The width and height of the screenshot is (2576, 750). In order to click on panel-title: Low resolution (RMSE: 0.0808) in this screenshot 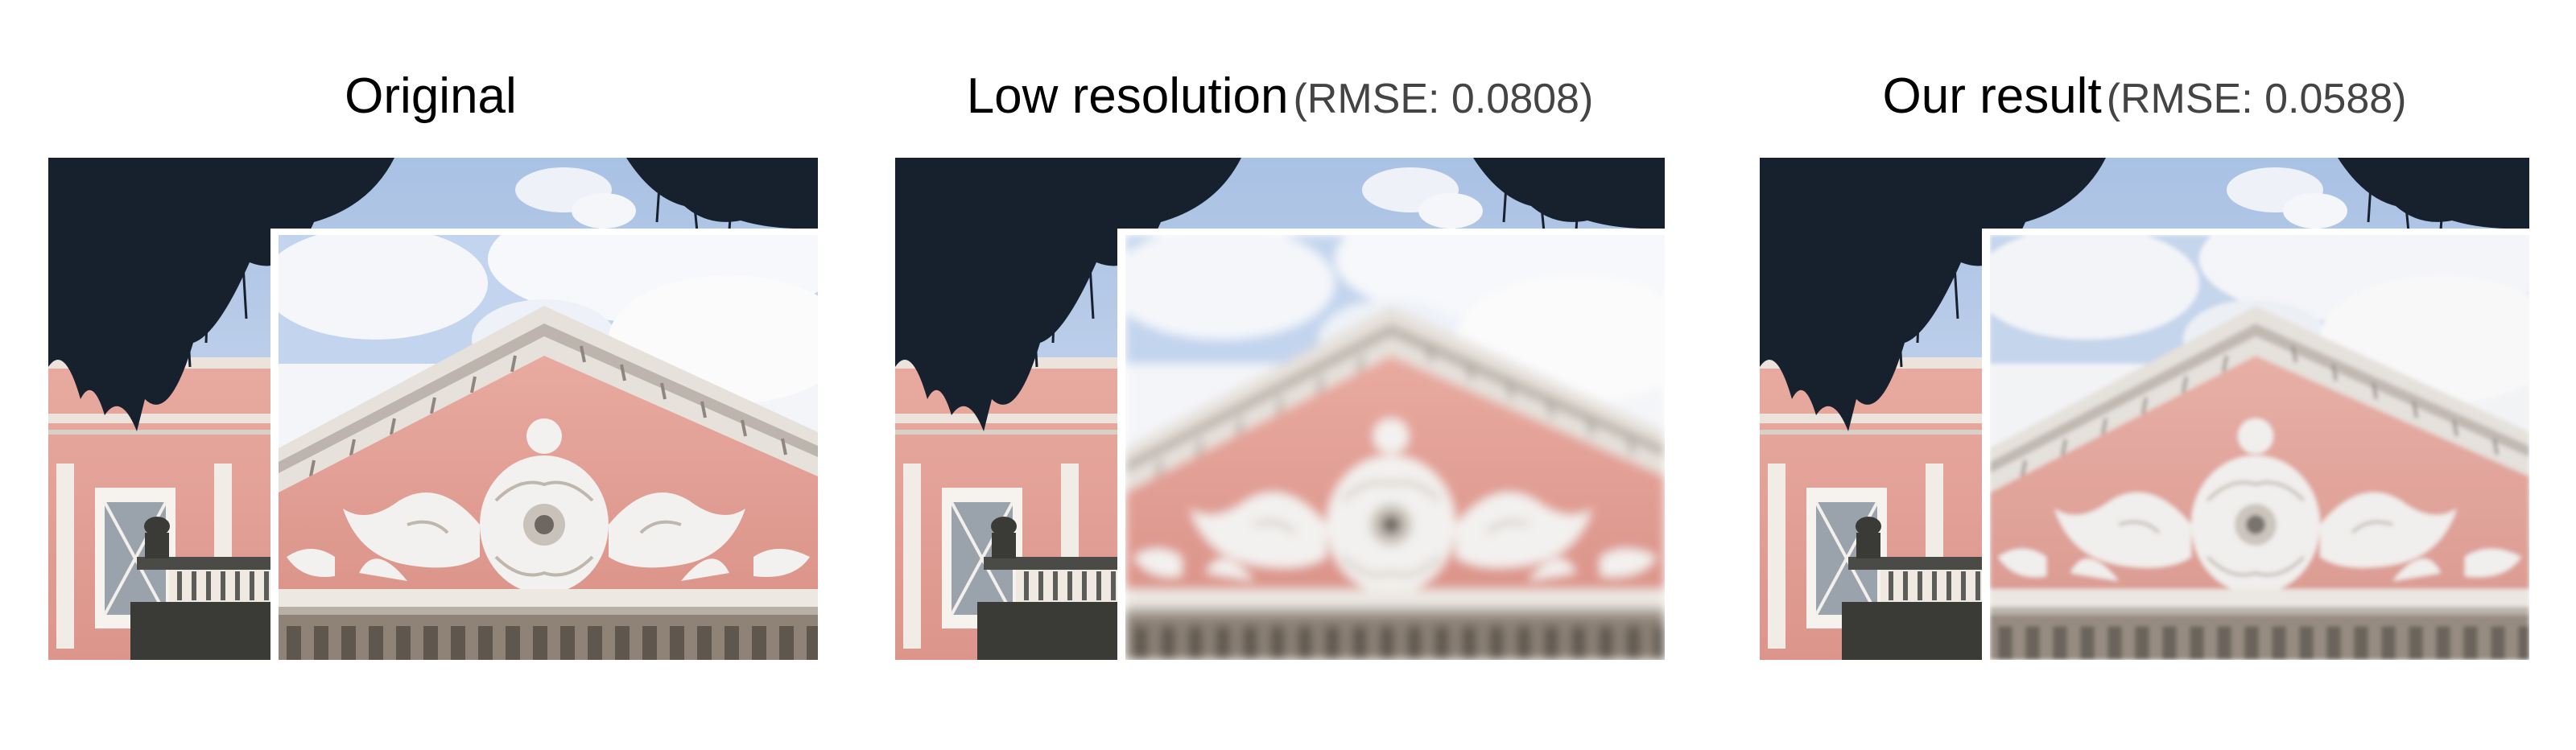, I will do `click(1280, 98)`.